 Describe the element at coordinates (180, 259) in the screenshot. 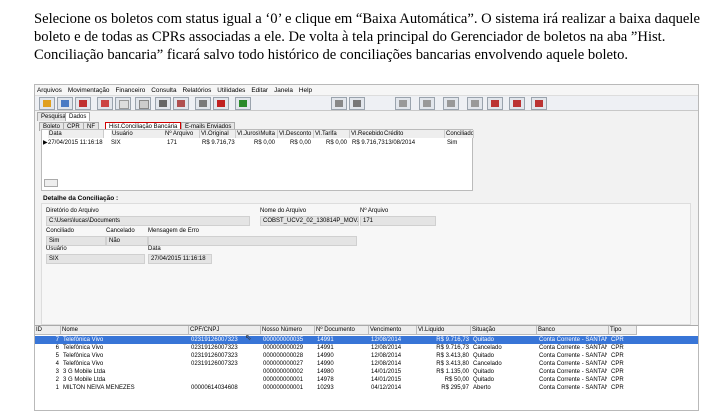

I see `date-field: 27/04/2015 11:16:18` at that location.